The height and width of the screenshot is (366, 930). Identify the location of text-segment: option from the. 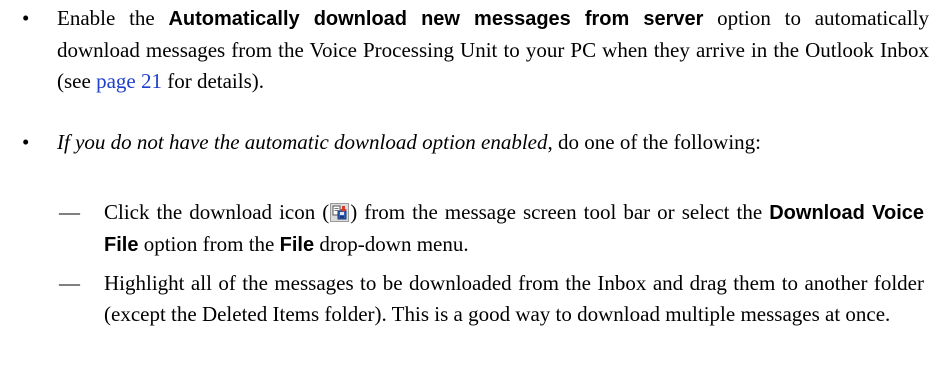
(209, 244).